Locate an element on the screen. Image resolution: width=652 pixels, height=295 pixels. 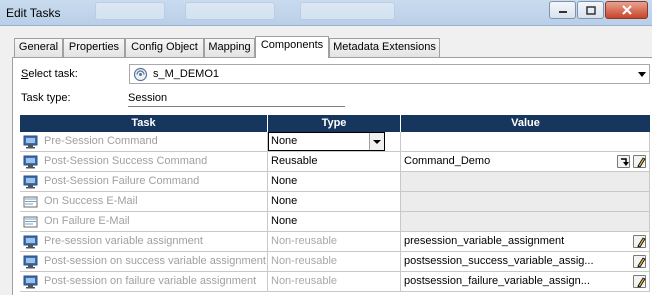
maximize-button is located at coordinates (590, 10).